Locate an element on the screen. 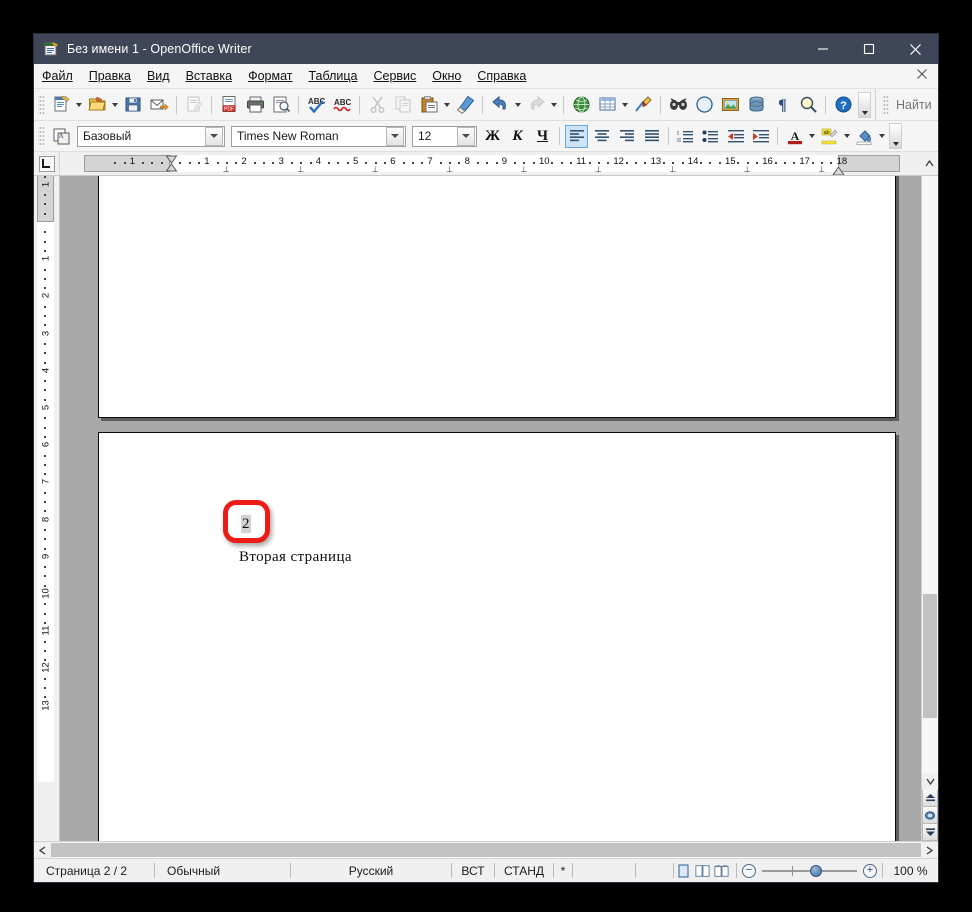 The image size is (972, 912). font-size-combo: 12 is located at coordinates (444, 136).